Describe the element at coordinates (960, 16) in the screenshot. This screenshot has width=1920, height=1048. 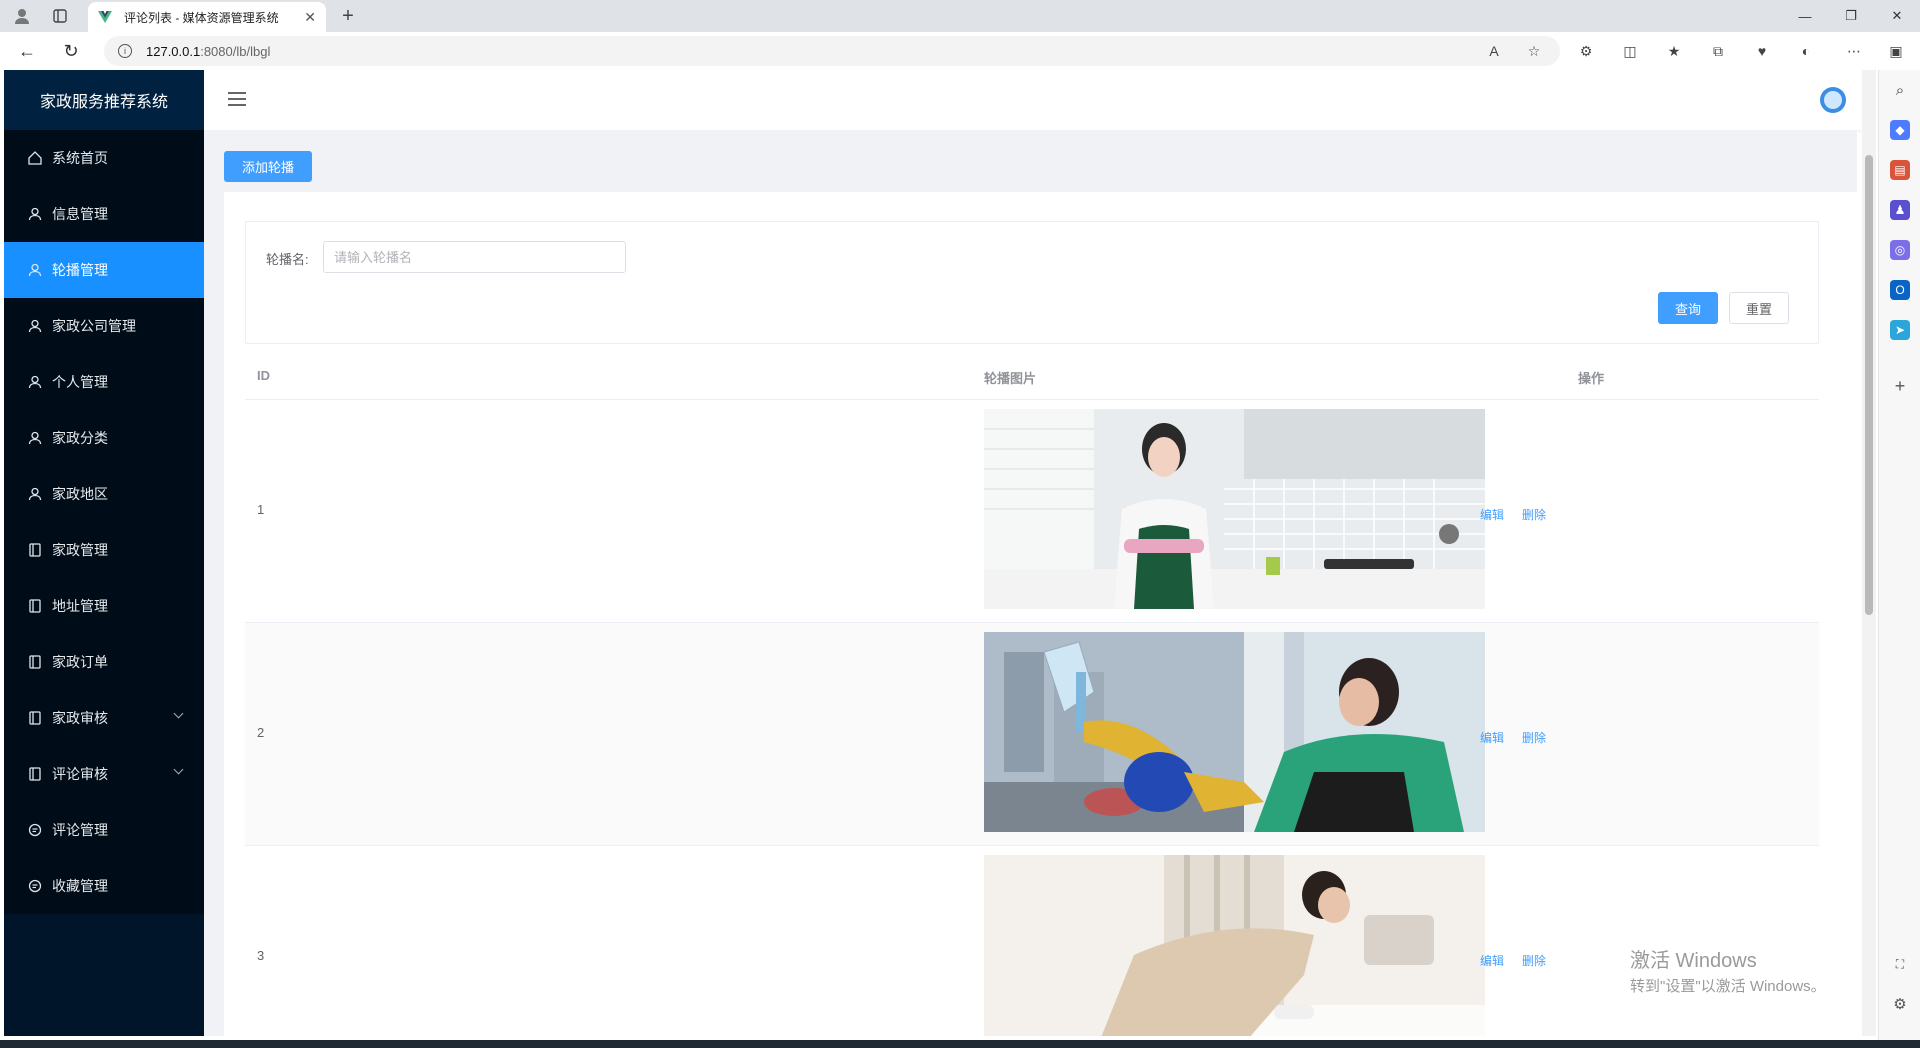
I see `browser-titlebar: 评论列表 - 媒体资源管理系统 ✕ + — ❐ ✕` at that location.